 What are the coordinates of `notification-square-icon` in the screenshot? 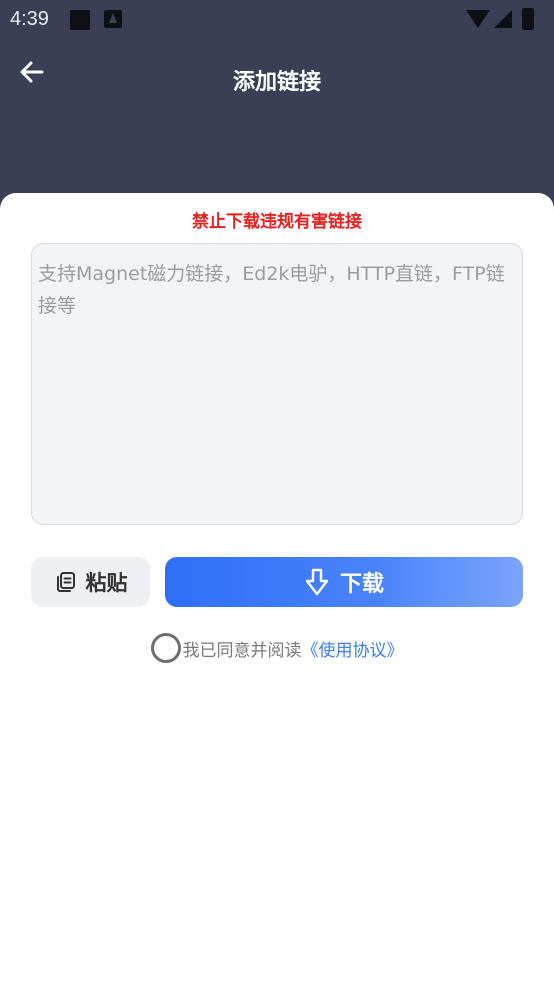 It's located at (80, 20).